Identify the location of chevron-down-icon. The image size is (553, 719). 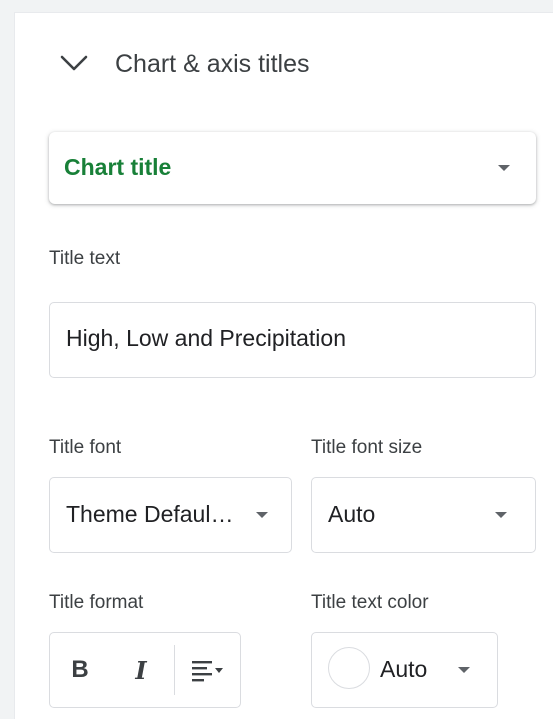
(74, 63).